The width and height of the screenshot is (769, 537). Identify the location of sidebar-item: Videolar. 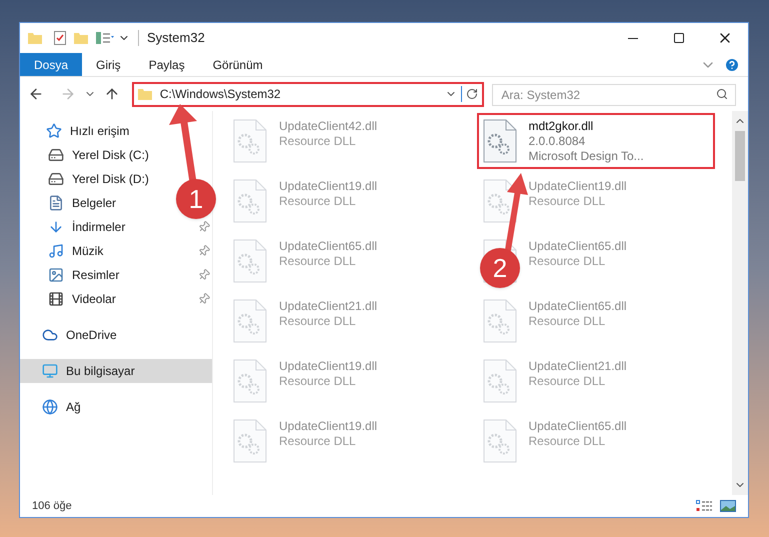
(95, 299).